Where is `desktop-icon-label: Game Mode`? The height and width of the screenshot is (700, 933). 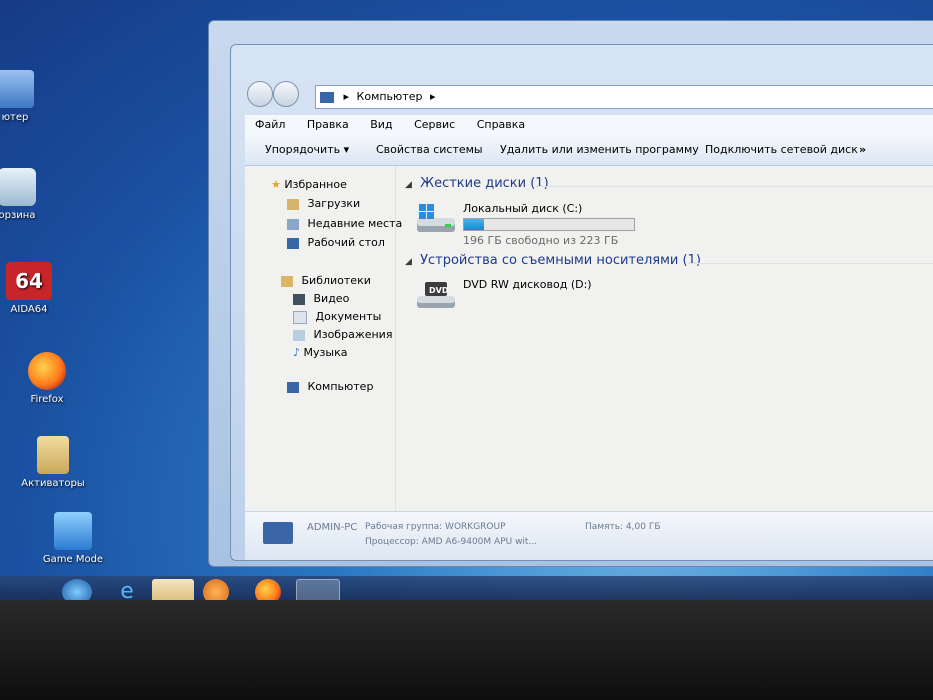
desktop-icon-label: Game Mode is located at coordinates (73, 559).